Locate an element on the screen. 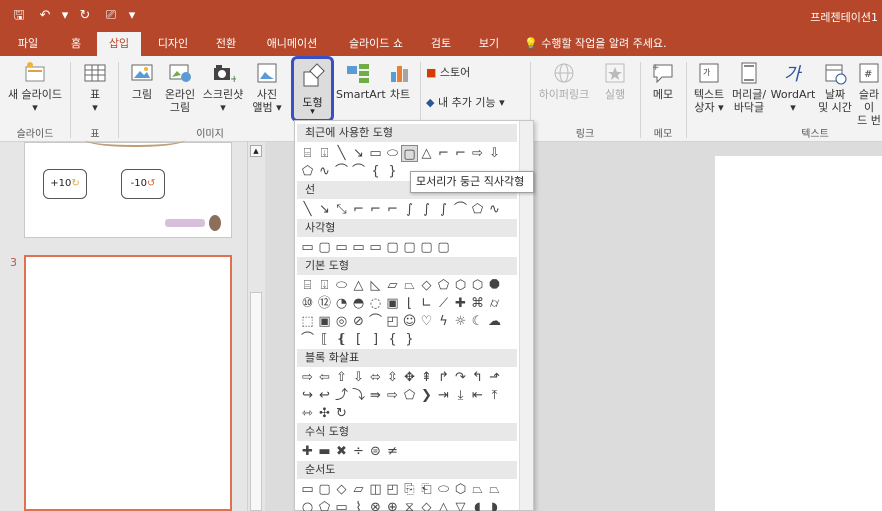 This screenshot has height=511, width=882. cloud-icon: ☁ is located at coordinates (494, 321).